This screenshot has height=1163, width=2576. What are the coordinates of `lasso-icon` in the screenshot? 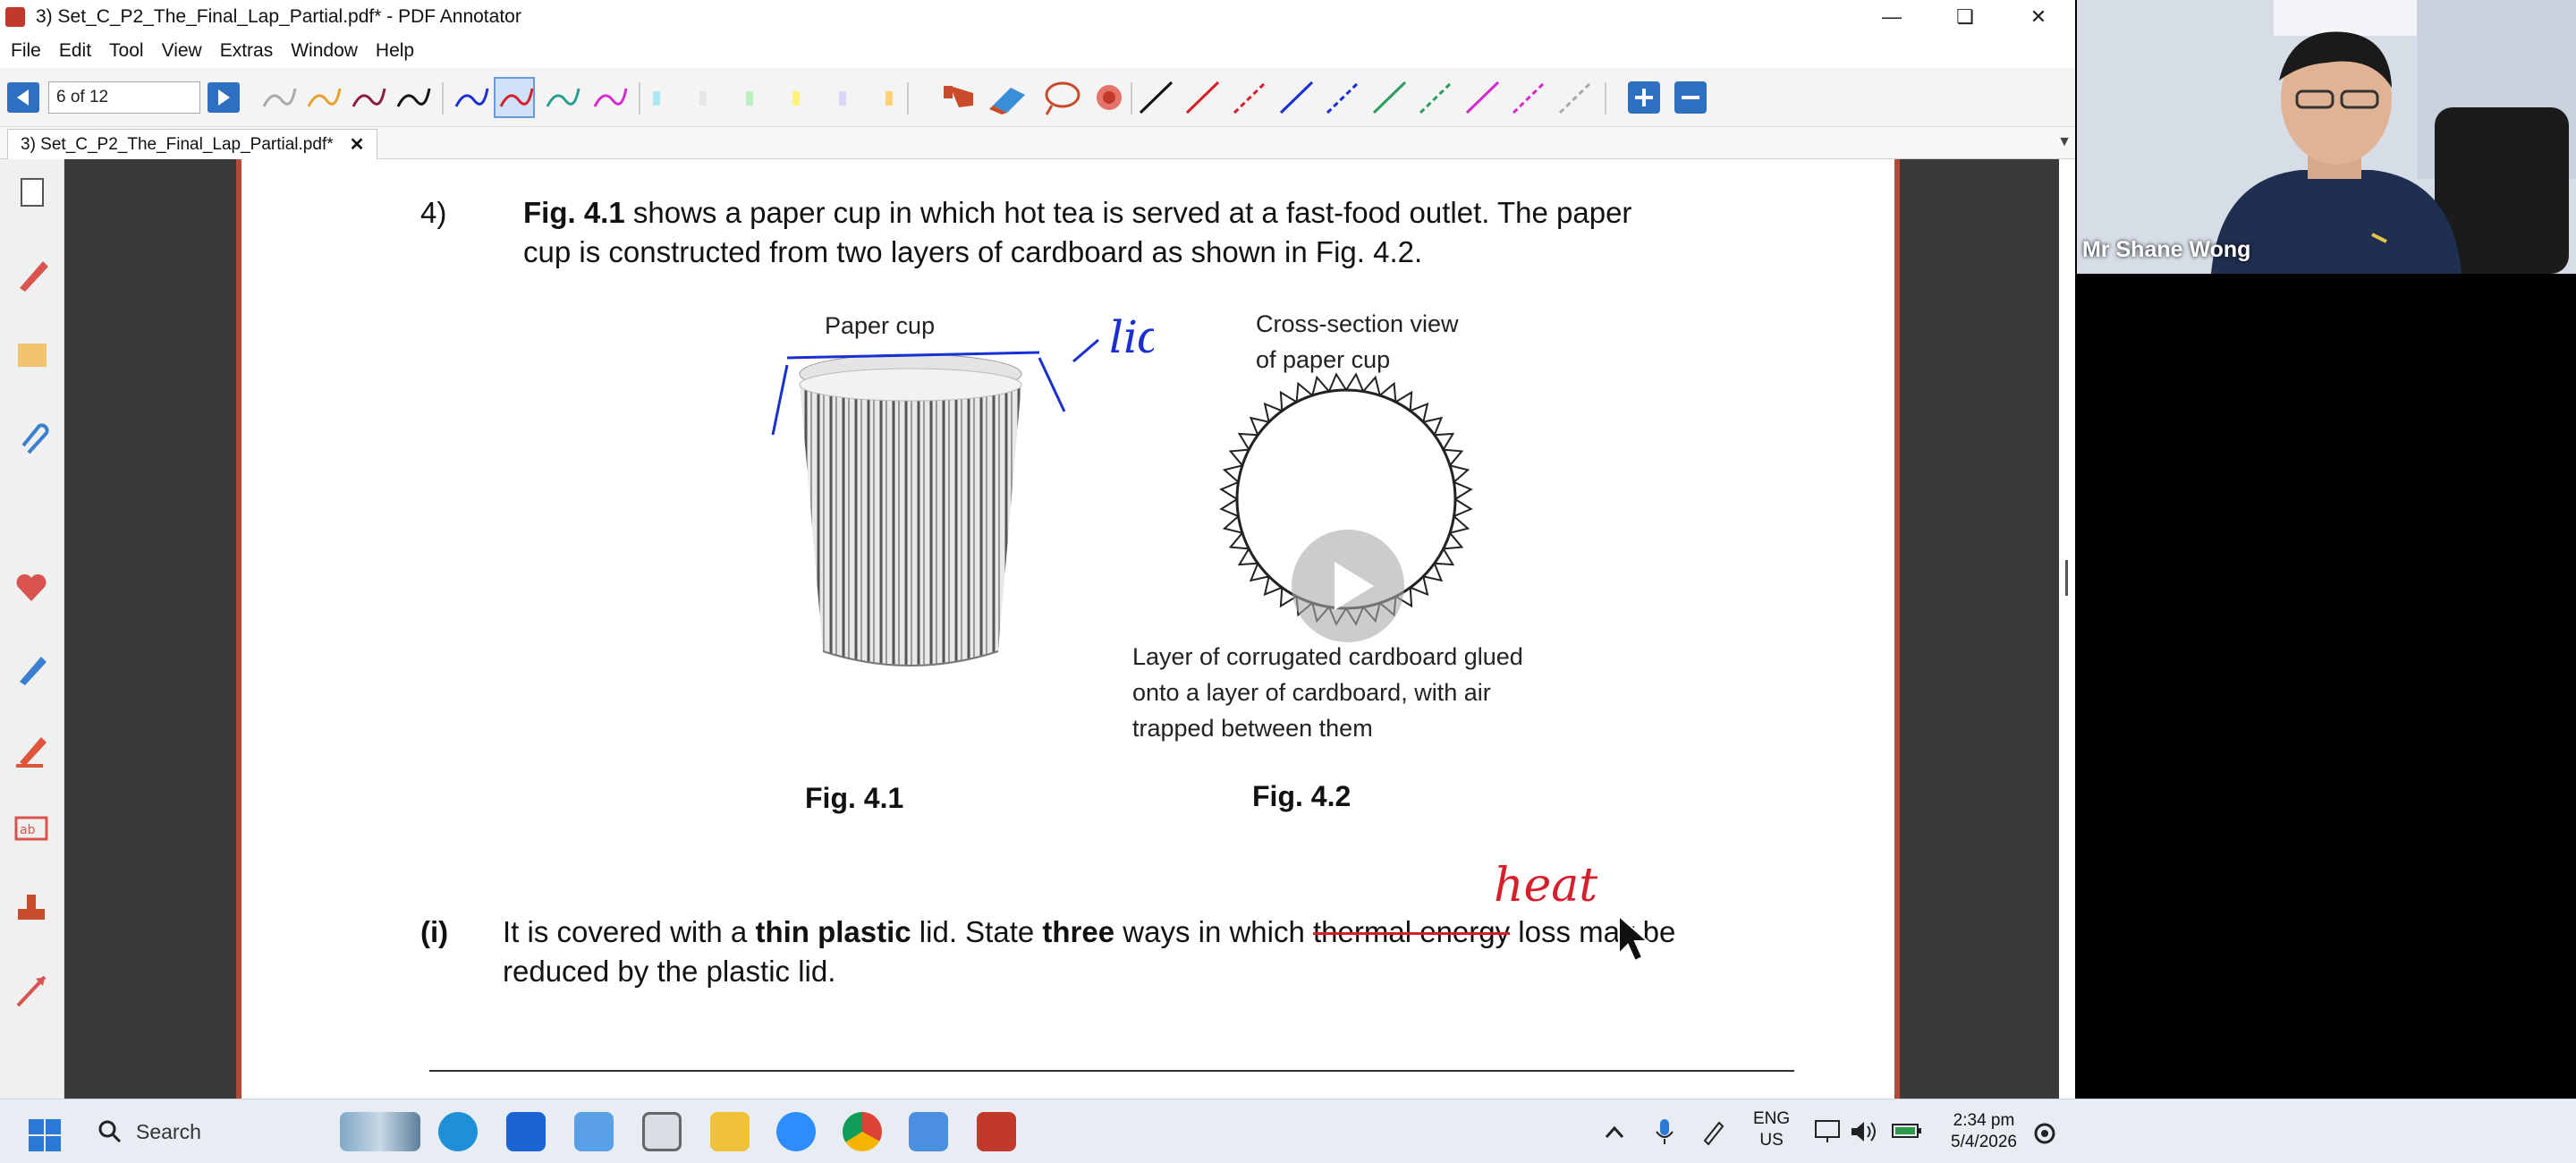 It's located at (1062, 98).